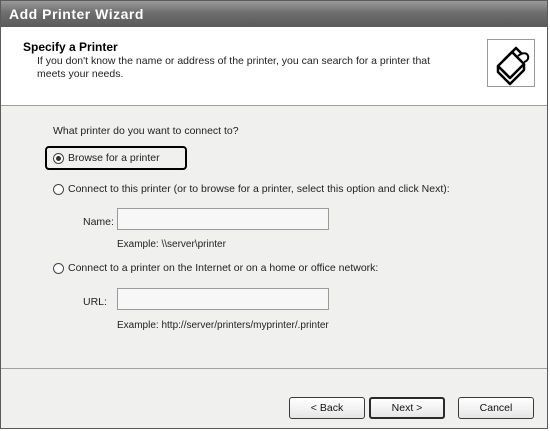 This screenshot has width=550, height=431. Describe the element at coordinates (70, 47) in the screenshot. I see `page-title: Specify a Printer` at that location.